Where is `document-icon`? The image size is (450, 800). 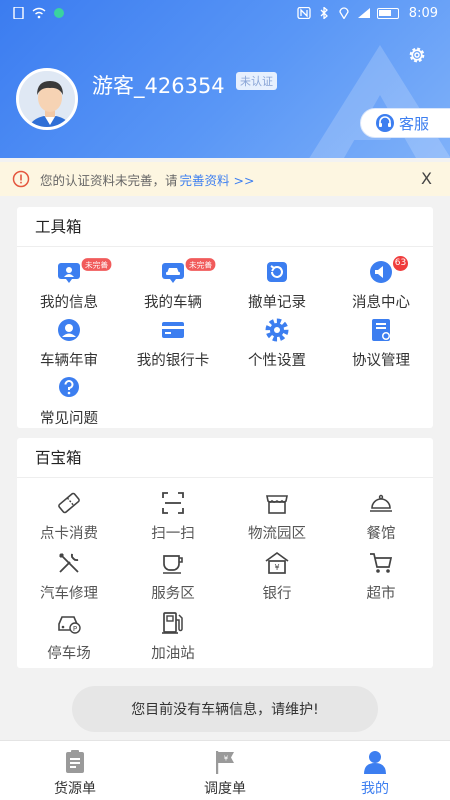
document-icon is located at coordinates (381, 330).